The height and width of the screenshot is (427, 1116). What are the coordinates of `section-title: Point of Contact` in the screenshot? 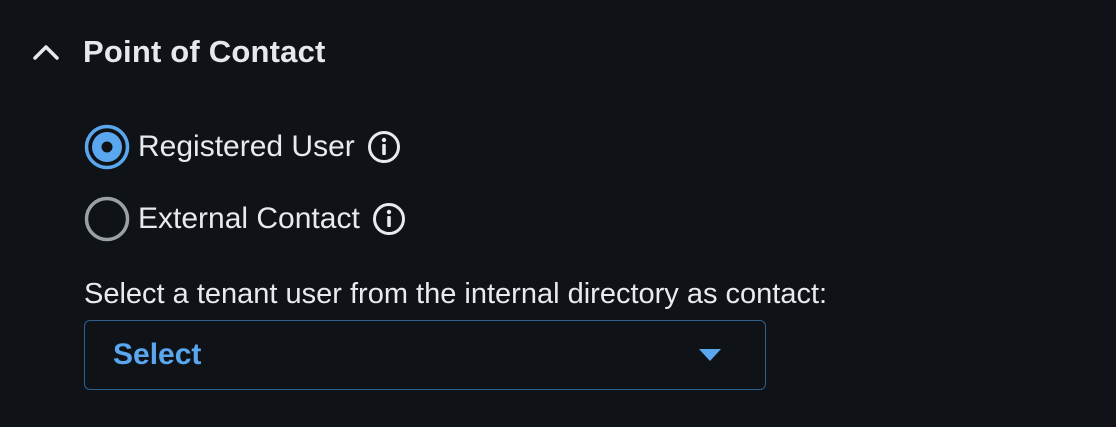 It's located at (204, 51).